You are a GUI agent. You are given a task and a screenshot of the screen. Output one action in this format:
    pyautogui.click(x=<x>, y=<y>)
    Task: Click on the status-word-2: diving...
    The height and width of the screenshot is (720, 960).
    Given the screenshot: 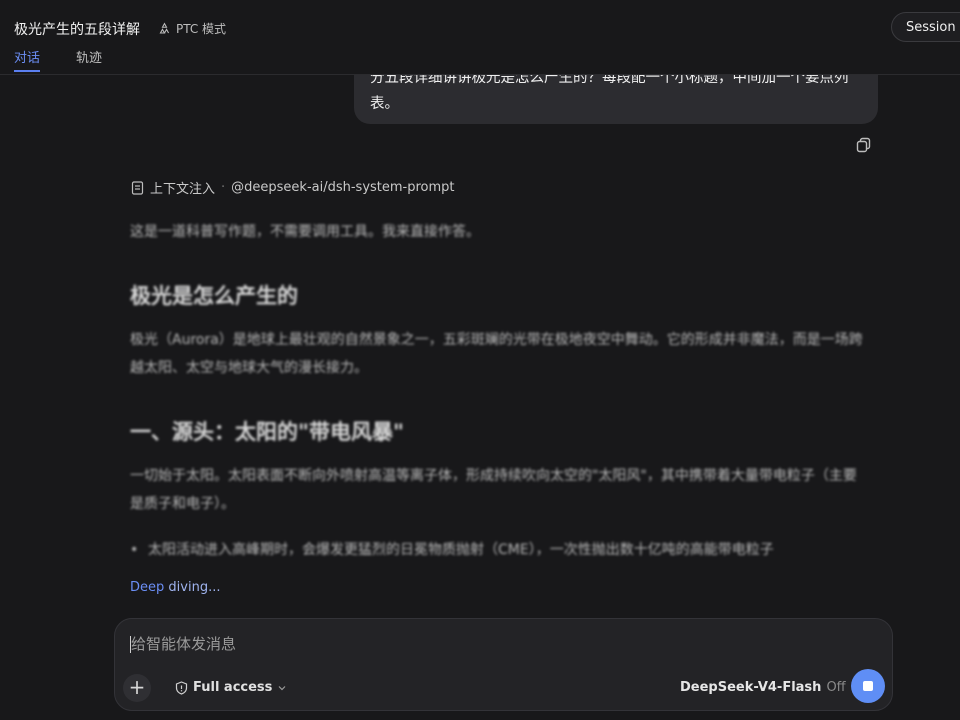 What is the action you would take?
    pyautogui.click(x=194, y=587)
    